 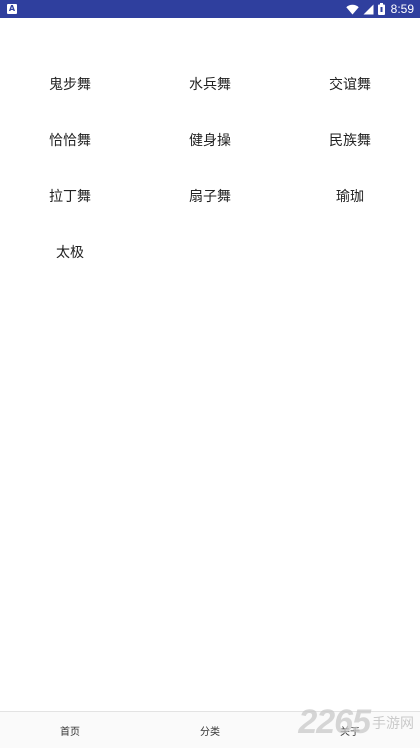 What do you see at coordinates (210, 196) in the screenshot?
I see `category-item-shanziwu: 扇子舞` at bounding box center [210, 196].